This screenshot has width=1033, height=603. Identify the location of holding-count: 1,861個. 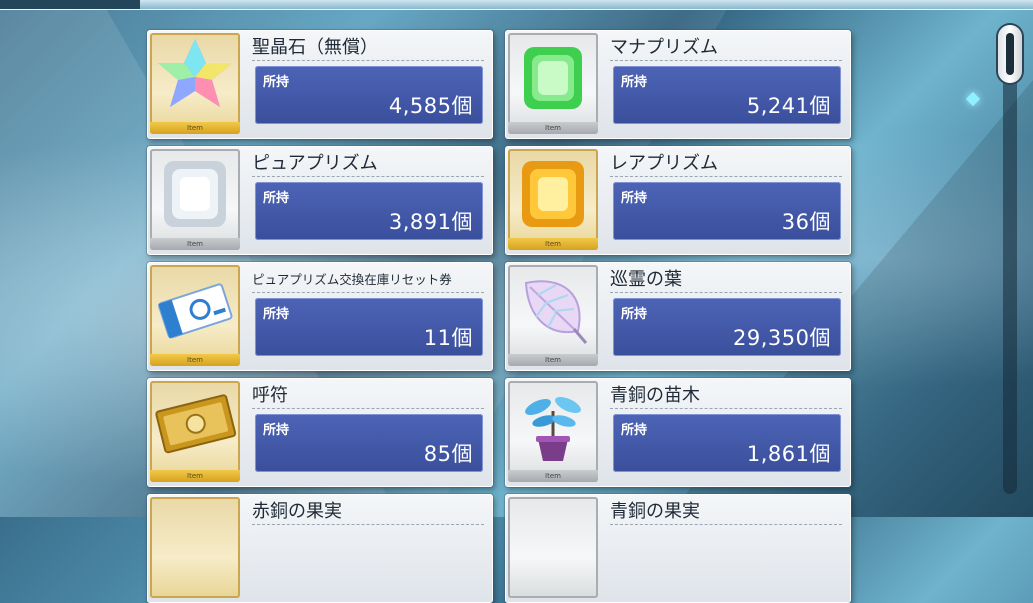
(788, 454).